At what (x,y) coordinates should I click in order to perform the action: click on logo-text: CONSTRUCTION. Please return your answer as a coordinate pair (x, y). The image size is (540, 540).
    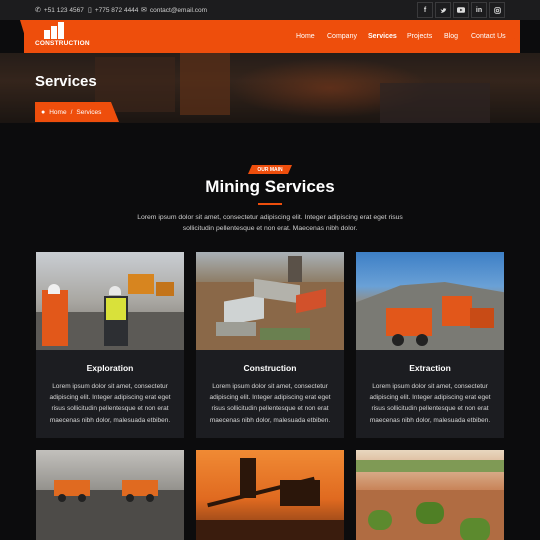
    Looking at the image, I should click on (62, 43).